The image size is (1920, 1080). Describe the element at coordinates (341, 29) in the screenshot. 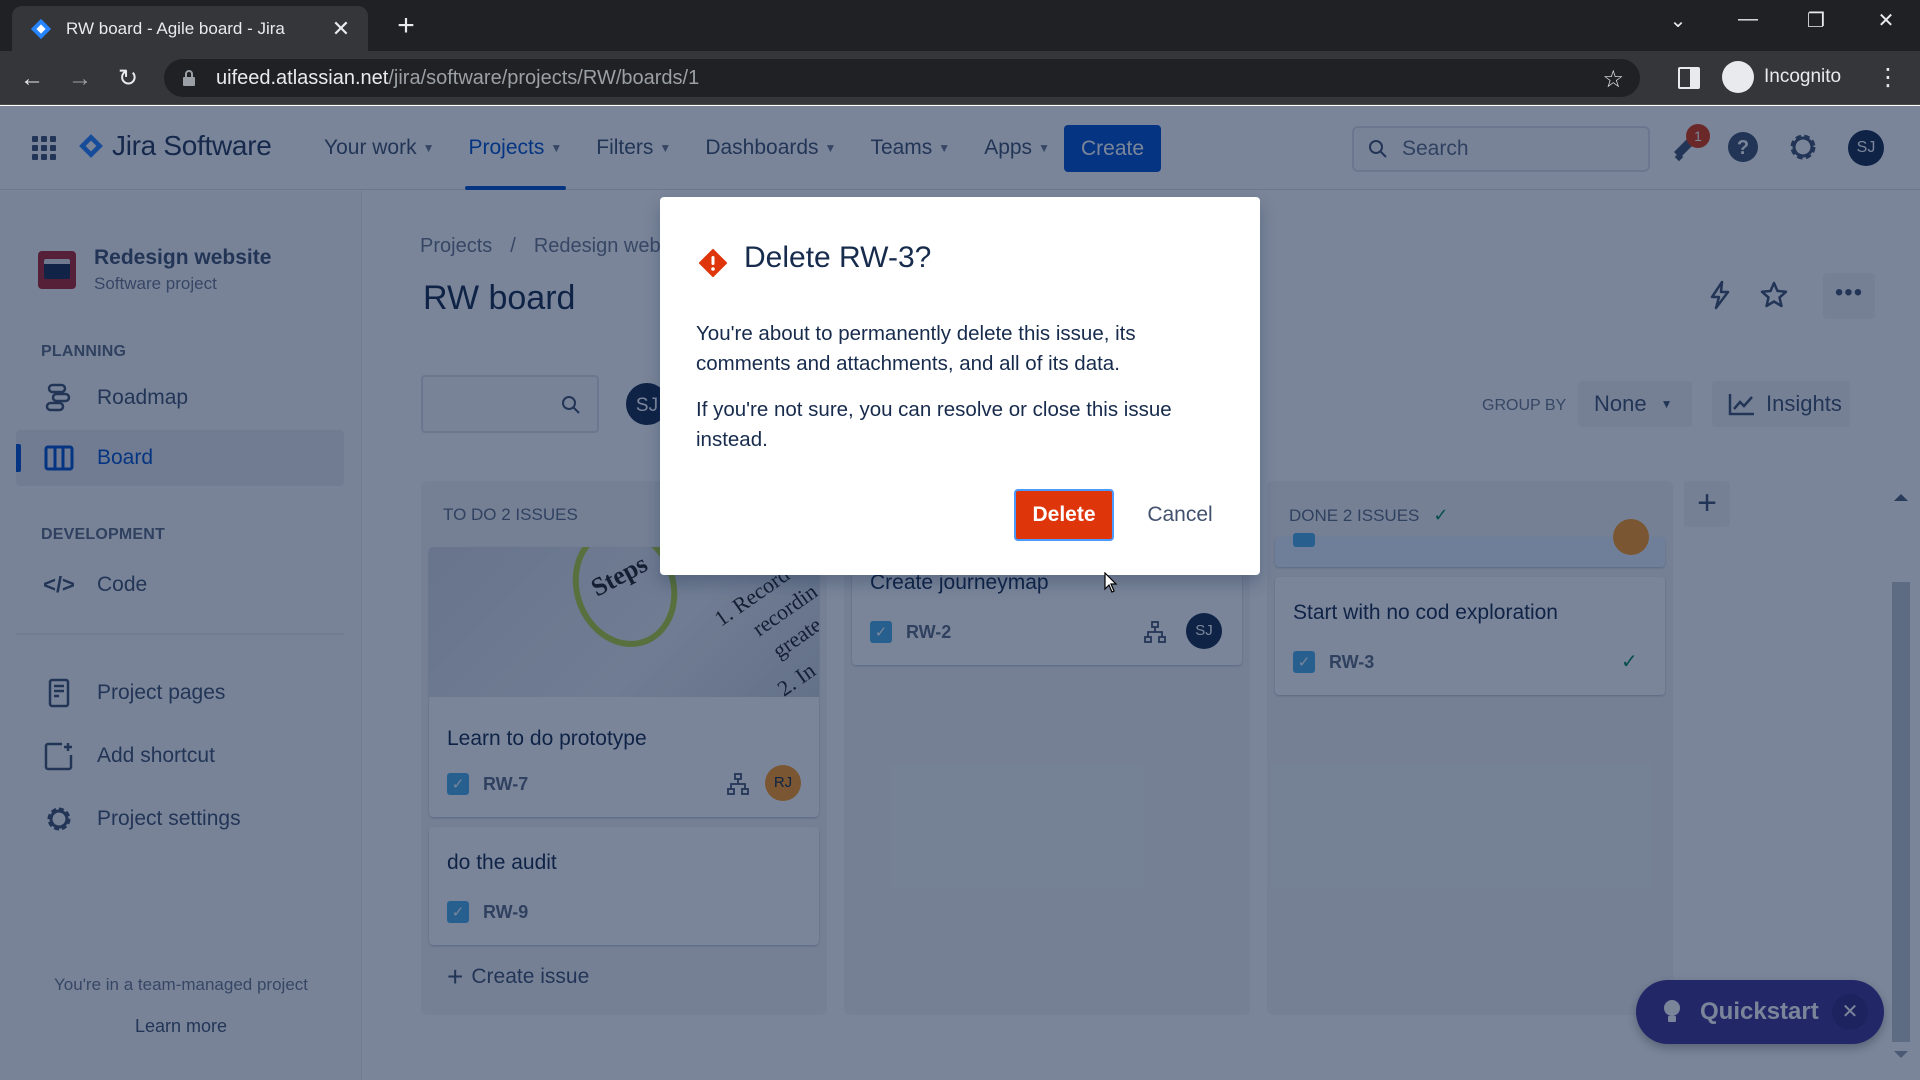

I see `tab-close-icon: ✕` at that location.